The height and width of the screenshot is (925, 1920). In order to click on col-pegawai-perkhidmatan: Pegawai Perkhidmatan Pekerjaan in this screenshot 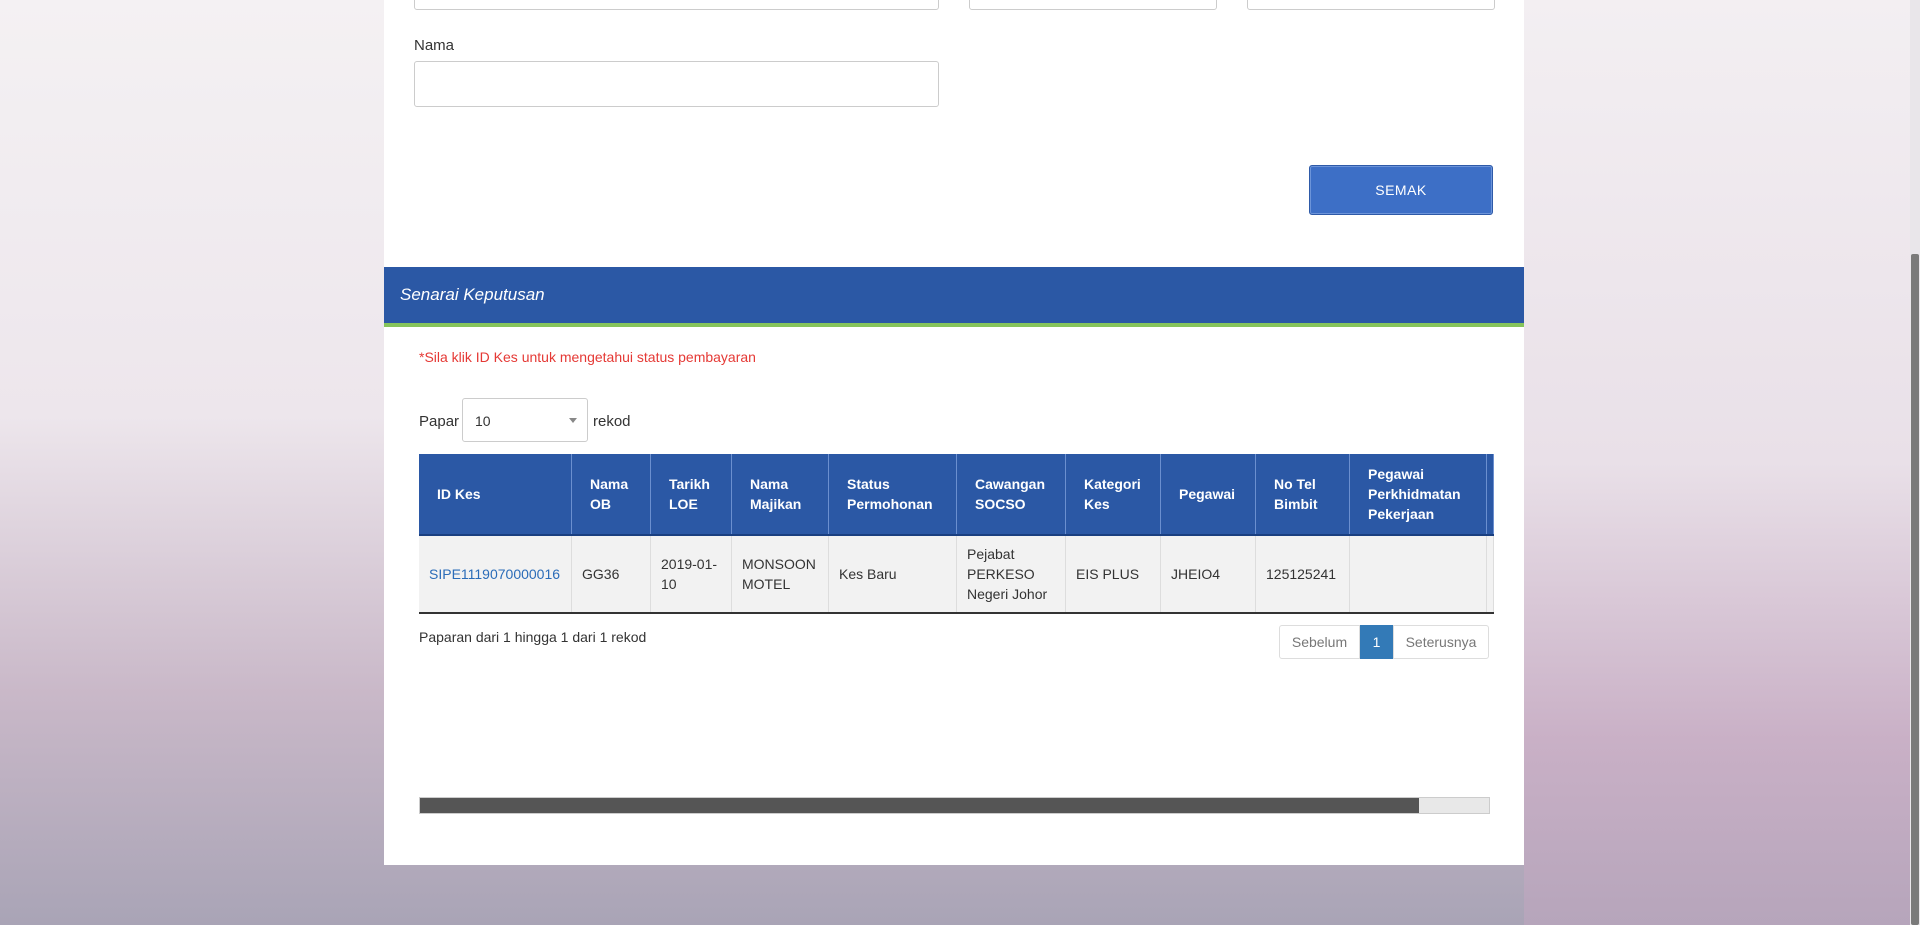, I will do `click(1418, 494)`.